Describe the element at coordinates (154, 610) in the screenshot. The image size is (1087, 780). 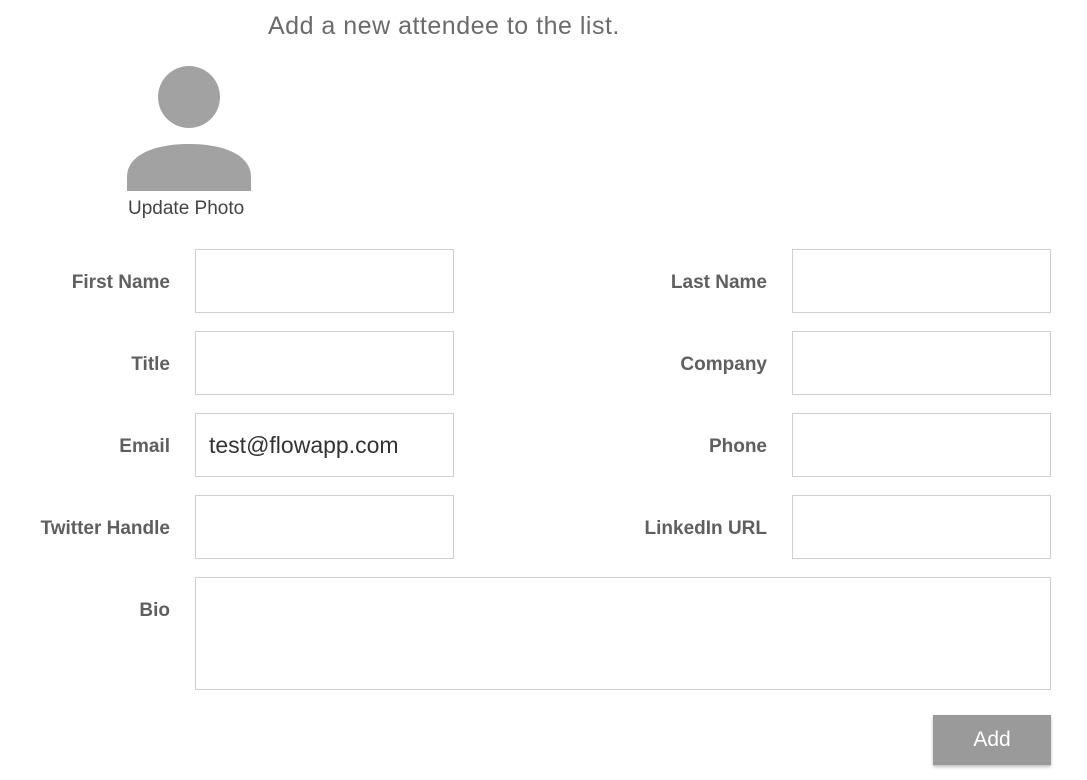
I see `bio-label: Bio` at that location.